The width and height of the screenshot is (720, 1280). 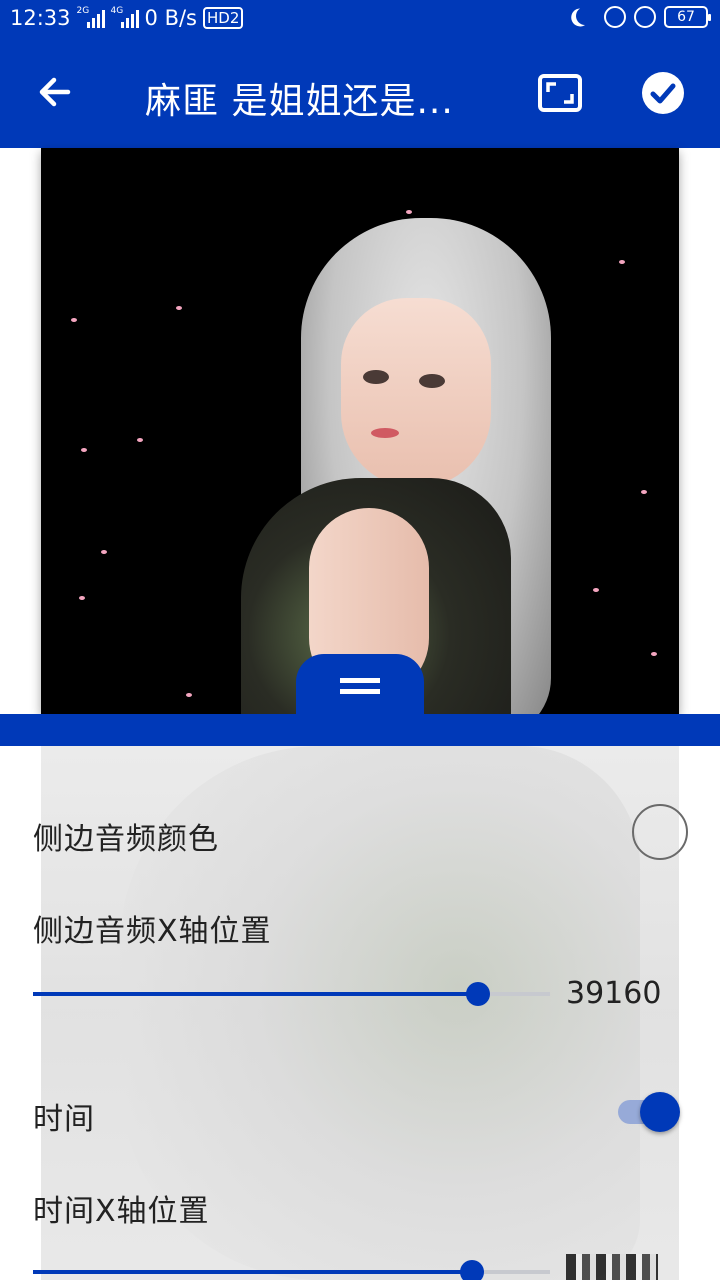 What do you see at coordinates (614, 993) in the screenshot?
I see `side-audio-x-value: 39160` at bounding box center [614, 993].